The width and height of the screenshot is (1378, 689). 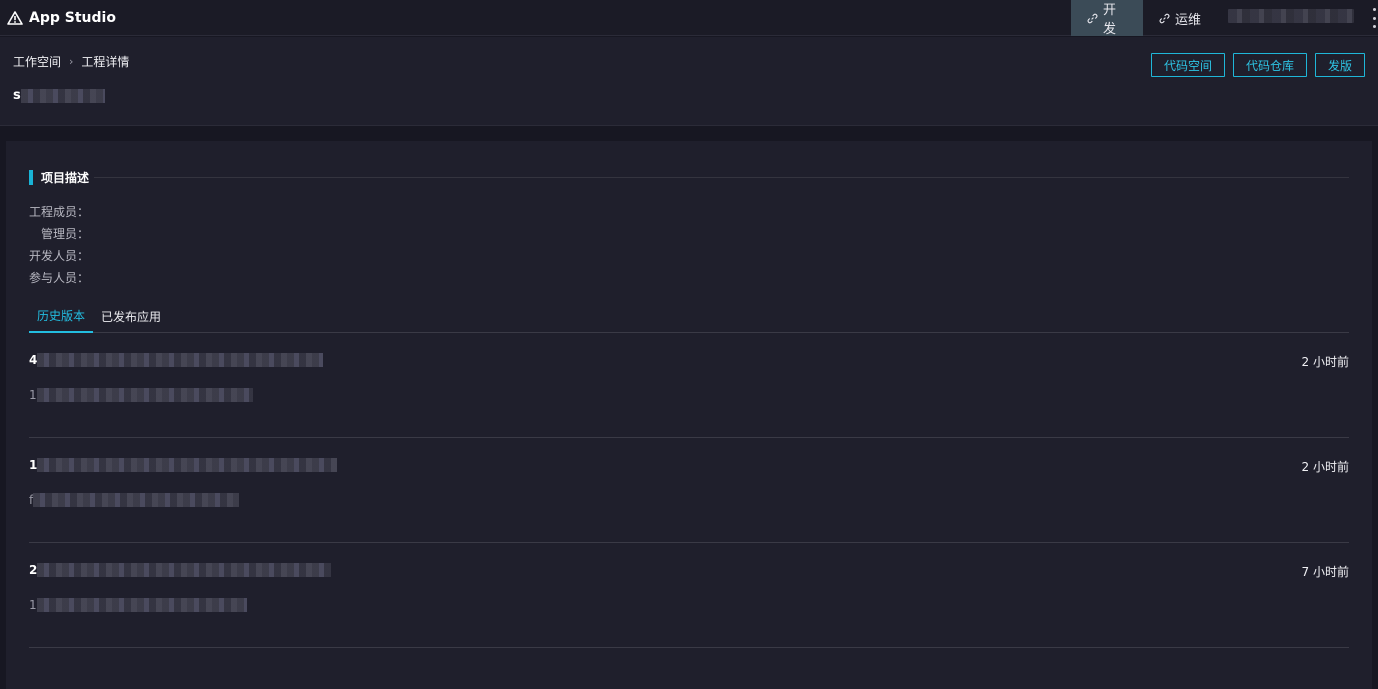 I want to click on list-item: 2 1 7 小时前, so click(x=689, y=595).